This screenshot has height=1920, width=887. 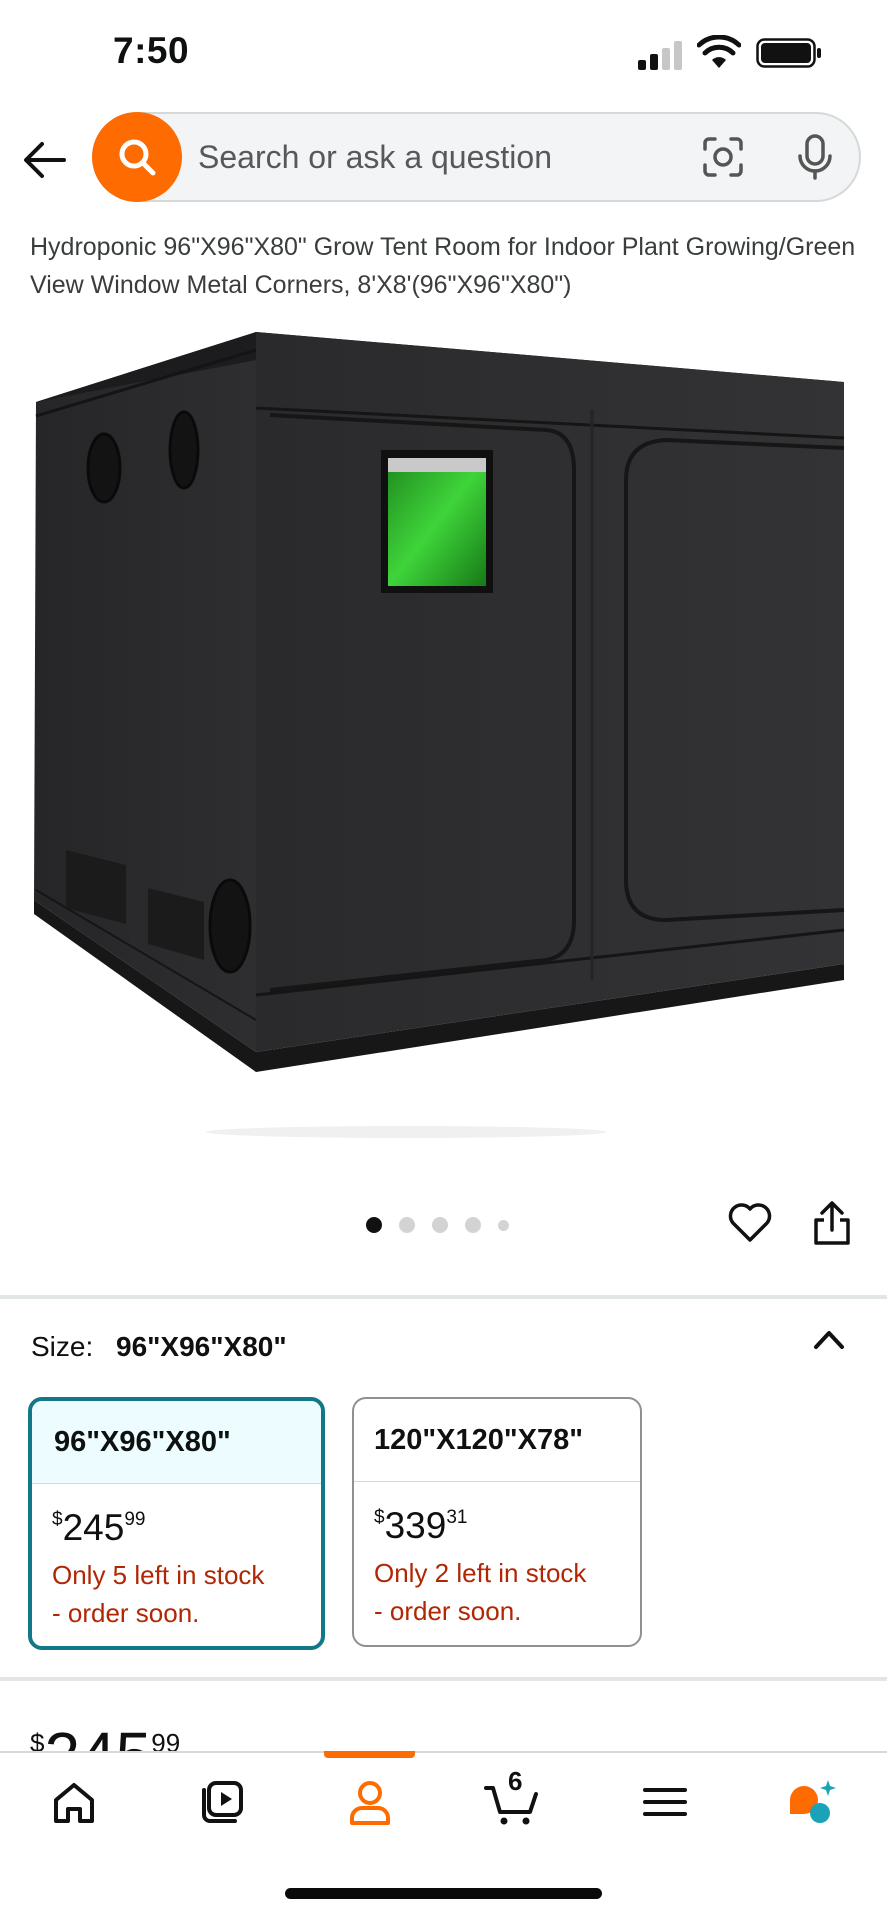 What do you see at coordinates (186, 1594) in the screenshot?
I see `stock-status: Only 5 left in stock - order soon.` at bounding box center [186, 1594].